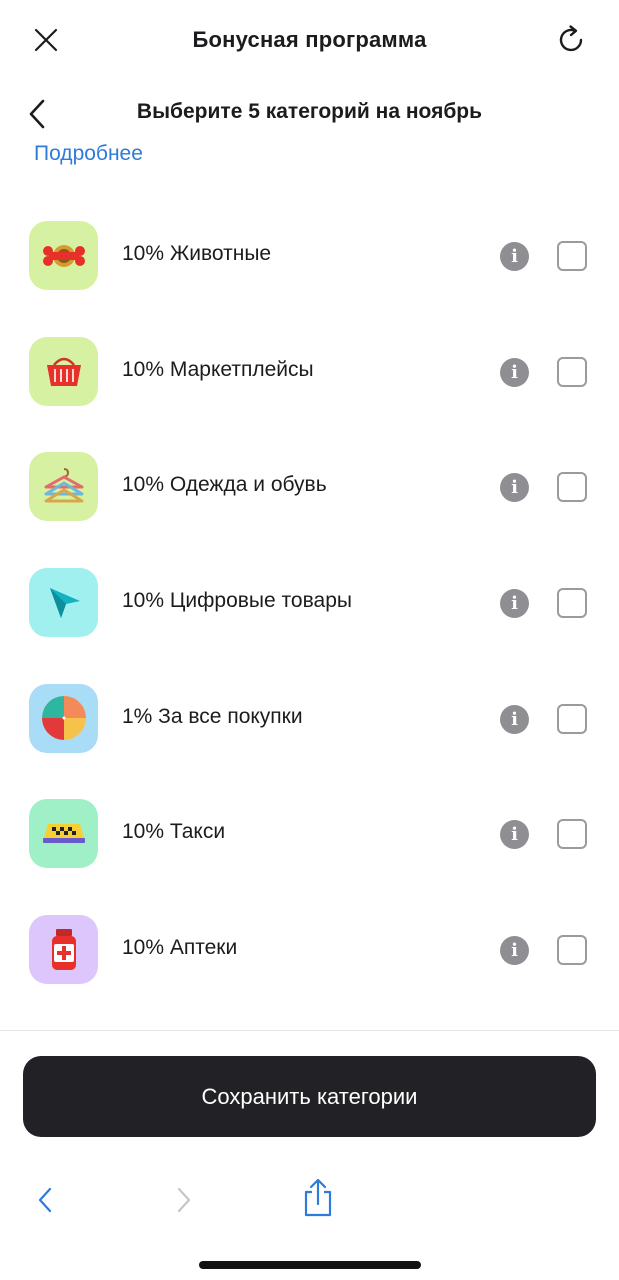  What do you see at coordinates (184, 1200) in the screenshot?
I see `chevron-right-icon` at bounding box center [184, 1200].